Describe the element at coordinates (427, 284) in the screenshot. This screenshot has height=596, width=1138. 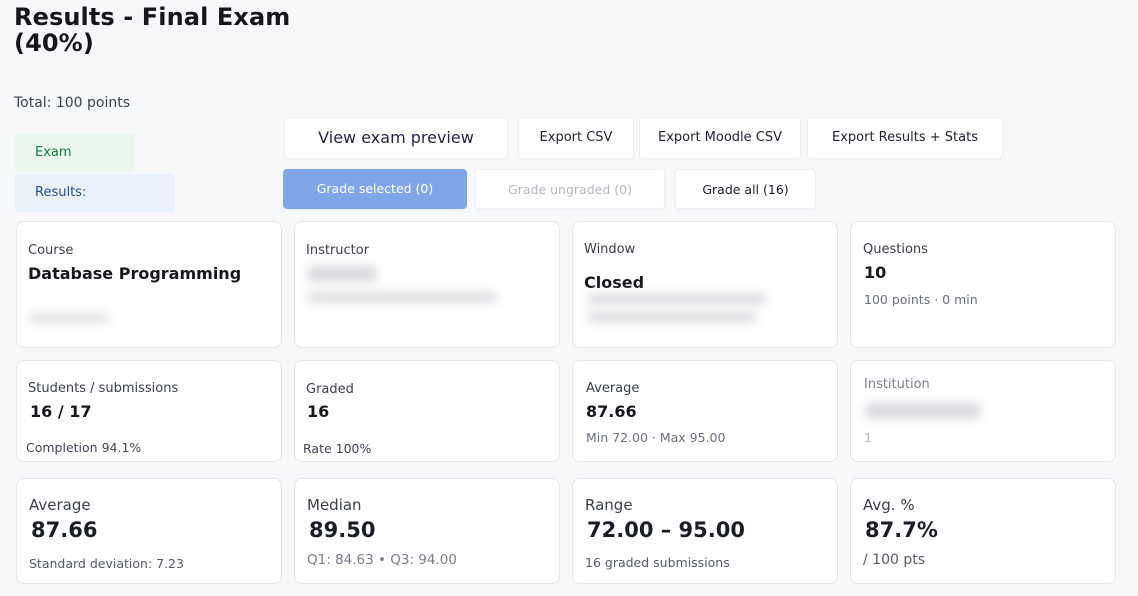
I see `instructor-card: Instructor` at that location.